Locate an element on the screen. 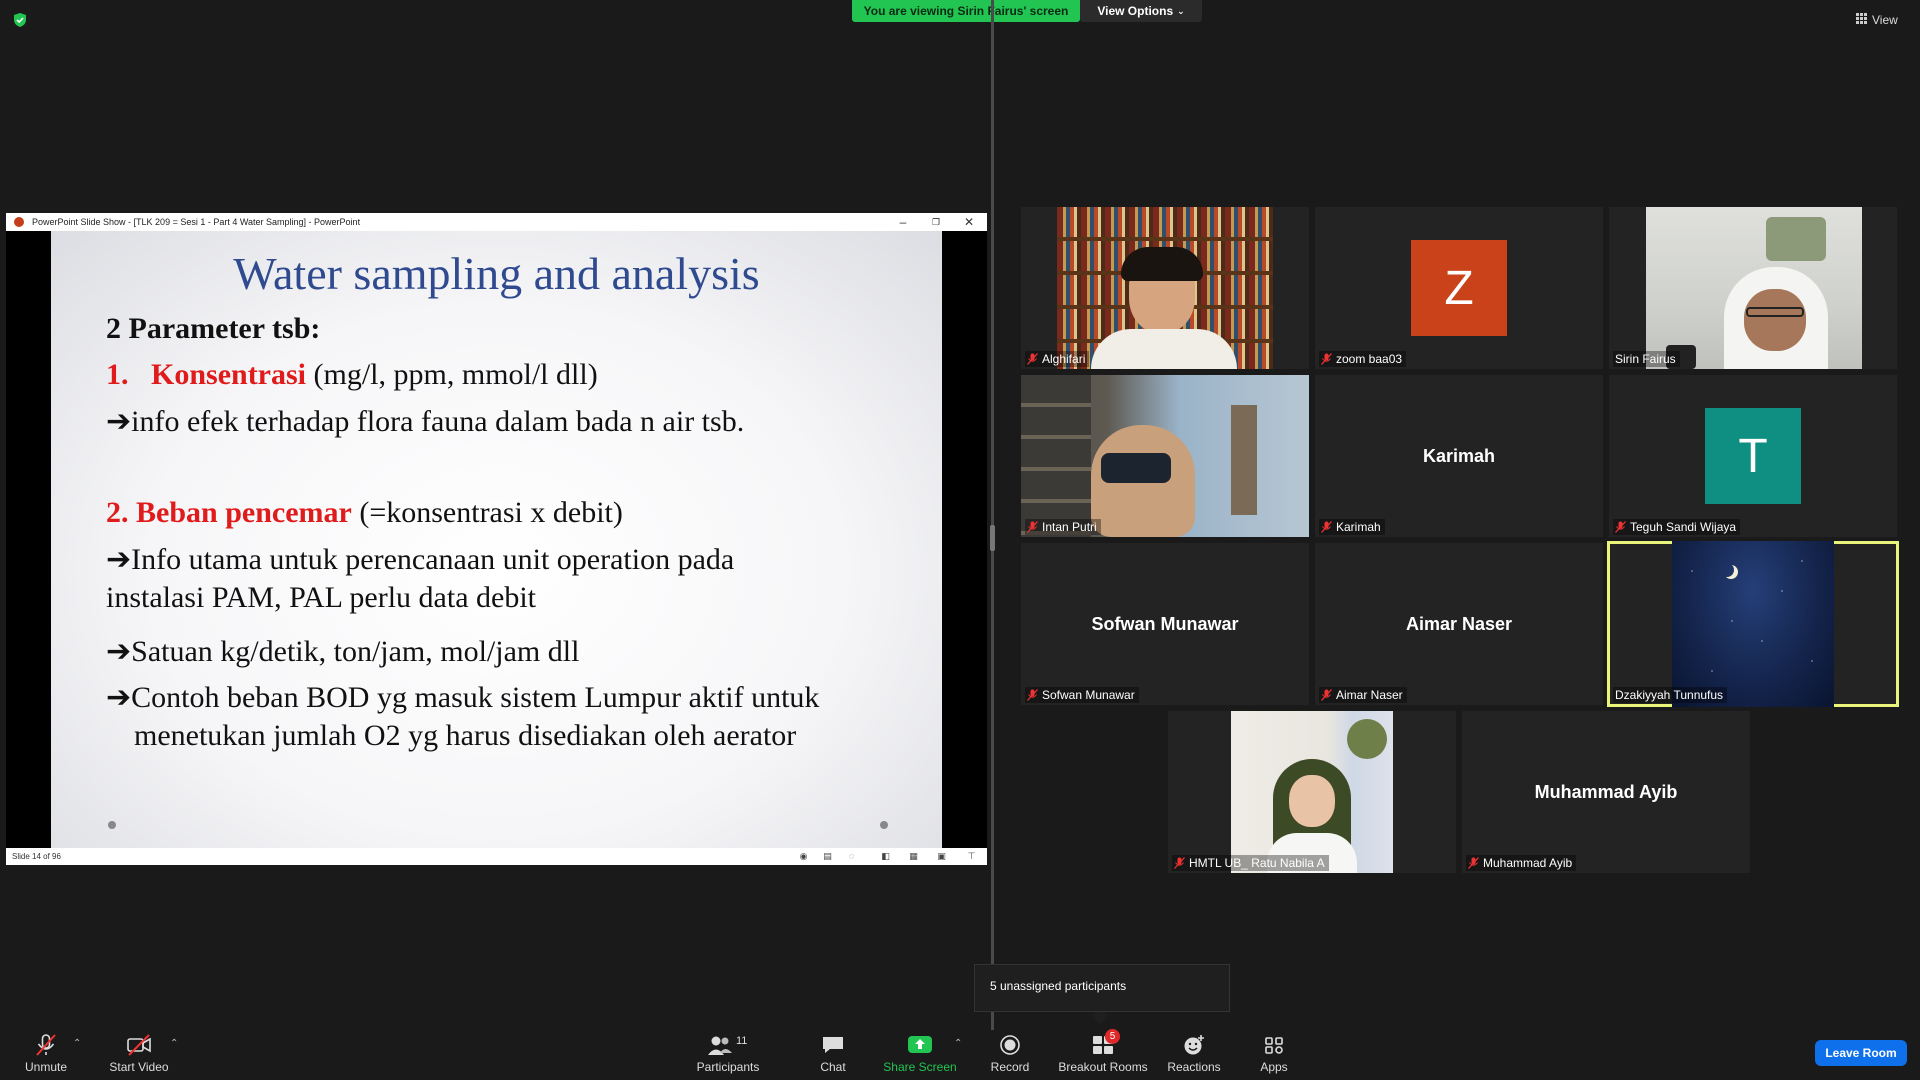 Image resolution: width=1920 pixels, height=1080 pixels. split-divider-handle is located at coordinates (992, 538).